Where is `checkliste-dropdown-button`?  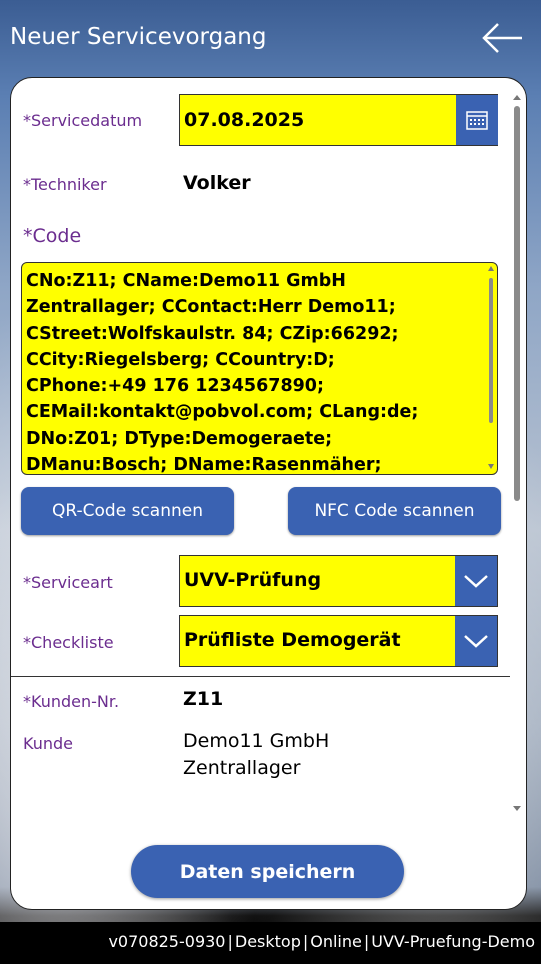
checkliste-dropdown-button is located at coordinates (476, 641).